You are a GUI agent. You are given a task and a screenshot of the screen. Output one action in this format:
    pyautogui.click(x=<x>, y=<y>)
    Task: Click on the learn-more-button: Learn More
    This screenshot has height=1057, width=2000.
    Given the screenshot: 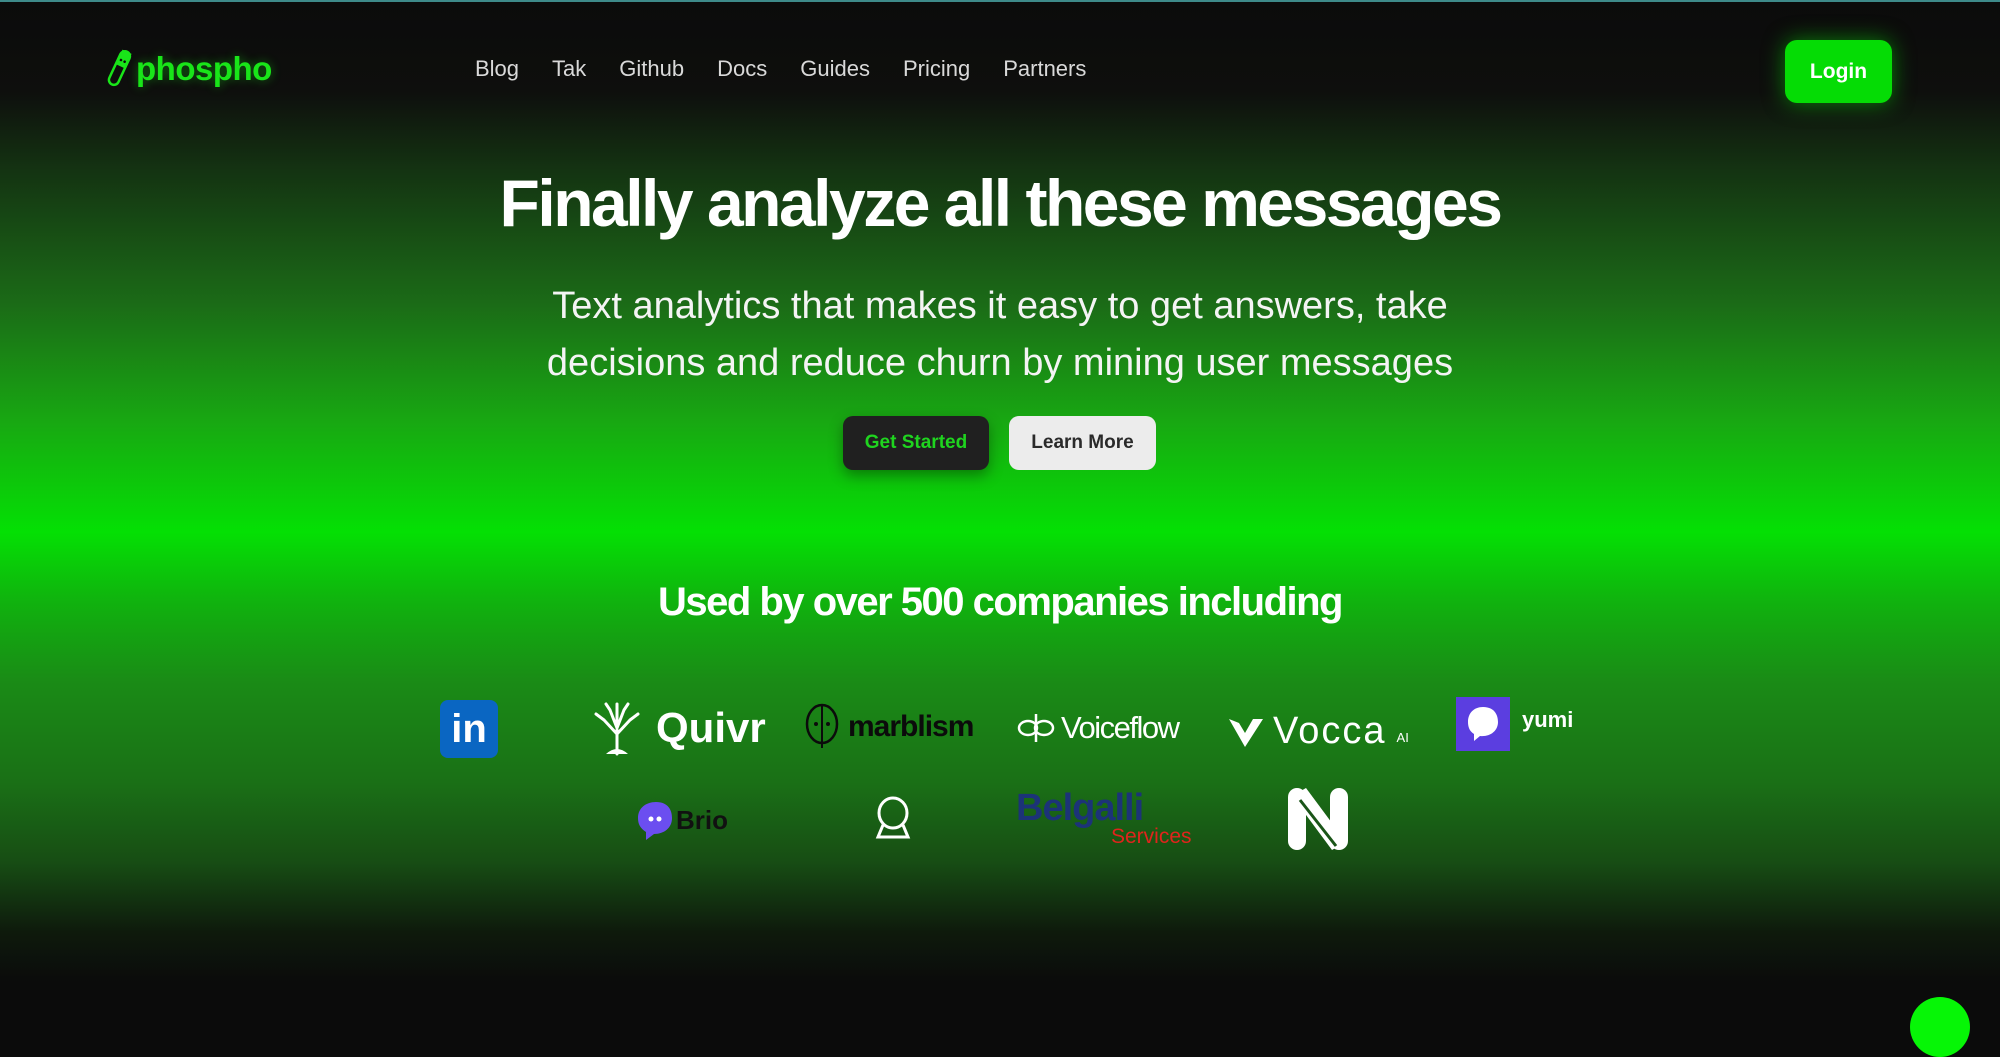 What is the action you would take?
    pyautogui.click(x=1082, y=443)
    